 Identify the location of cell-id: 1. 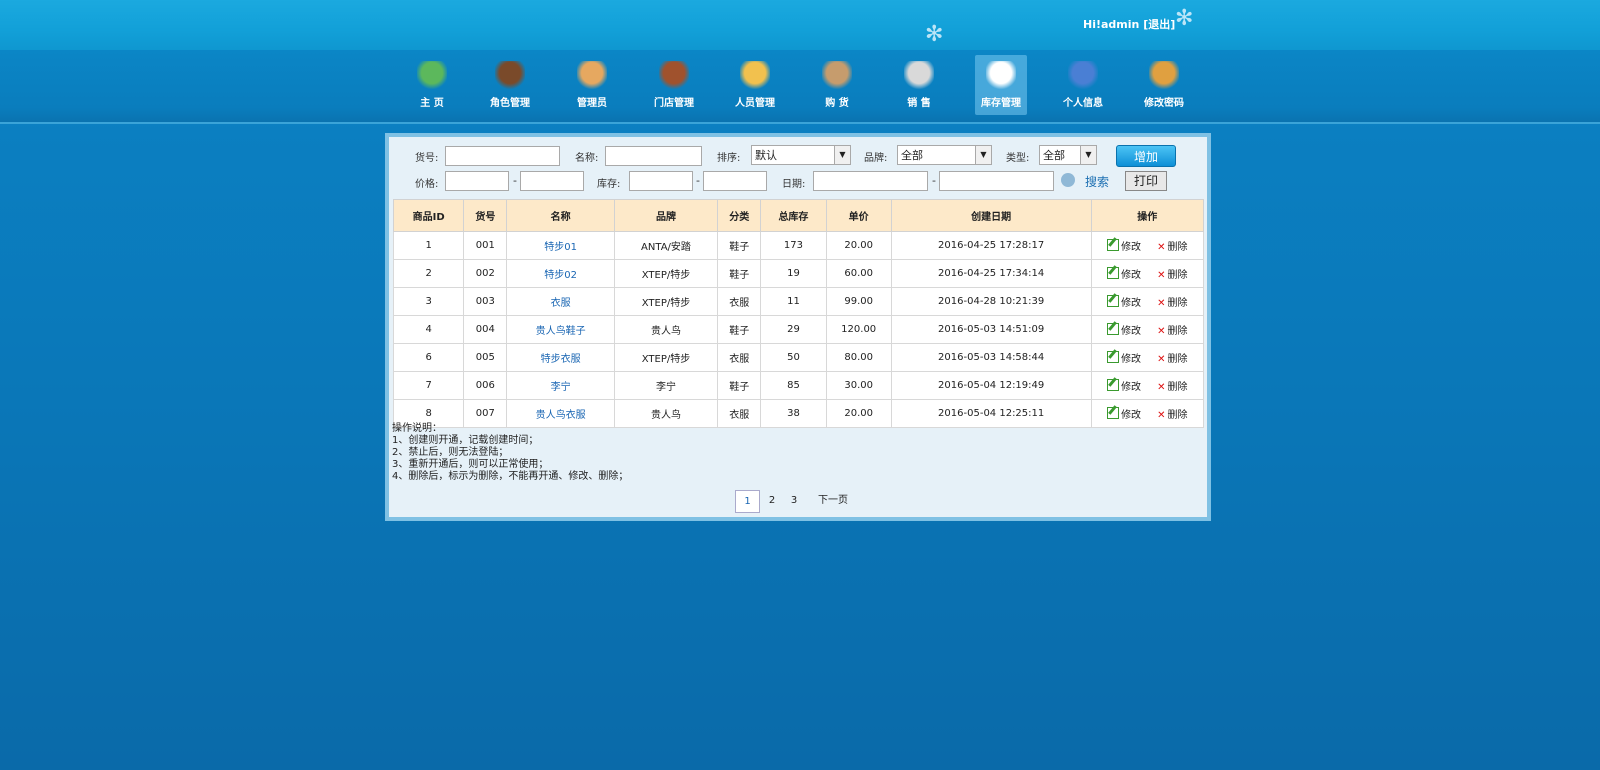
(428, 245).